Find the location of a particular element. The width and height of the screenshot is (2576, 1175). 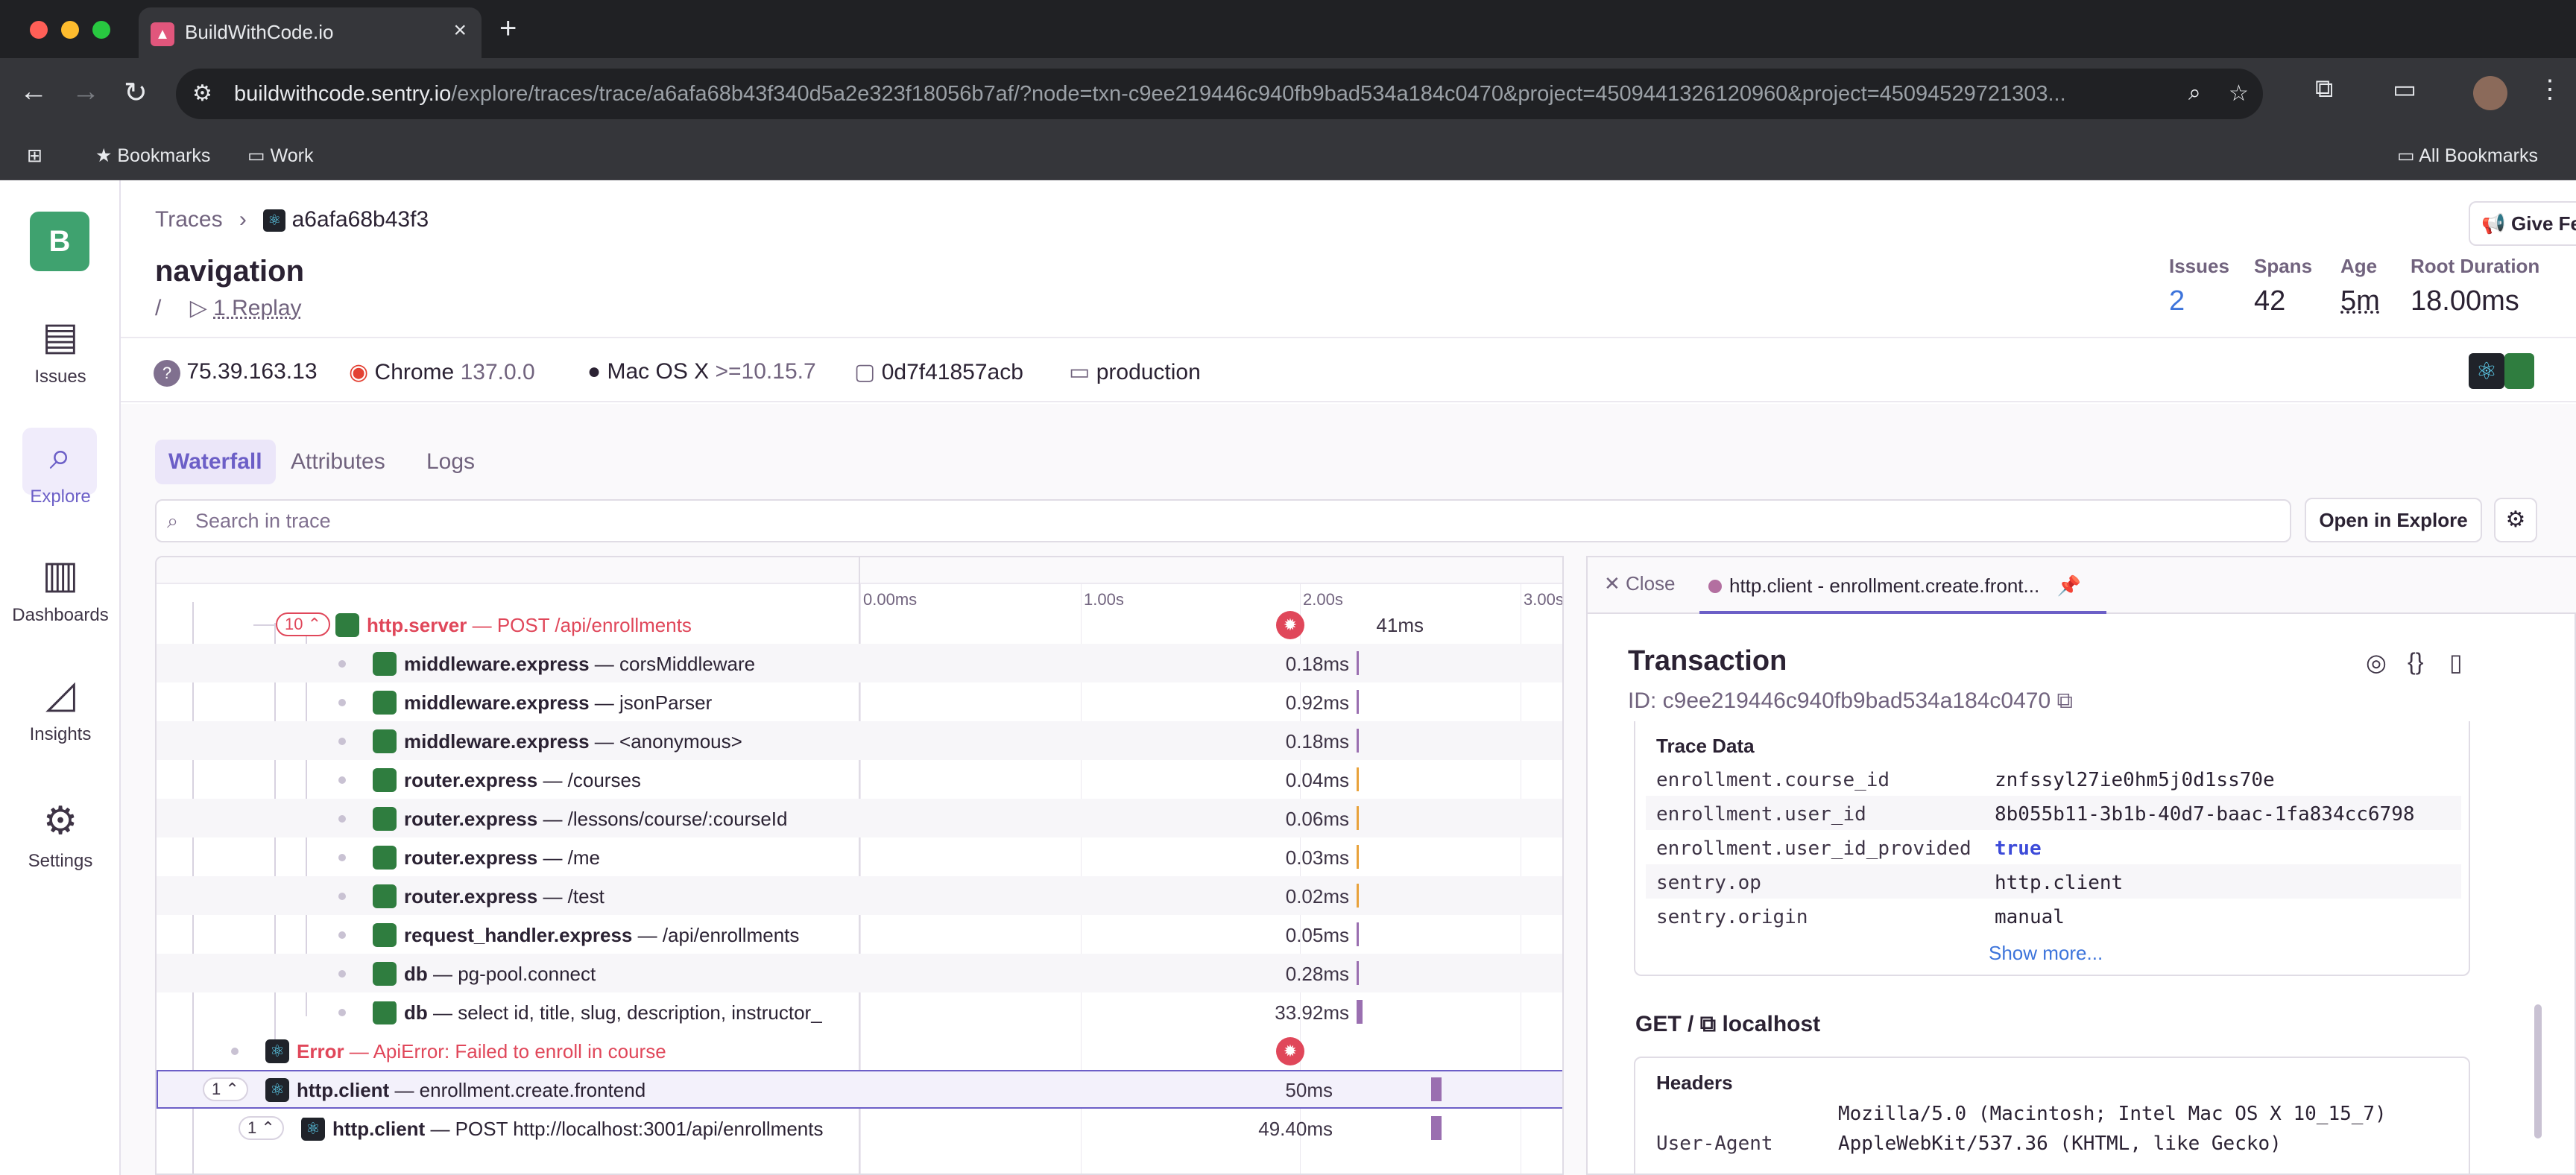

trace-data-row: sentry.op http.client is located at coordinates (2053, 882).